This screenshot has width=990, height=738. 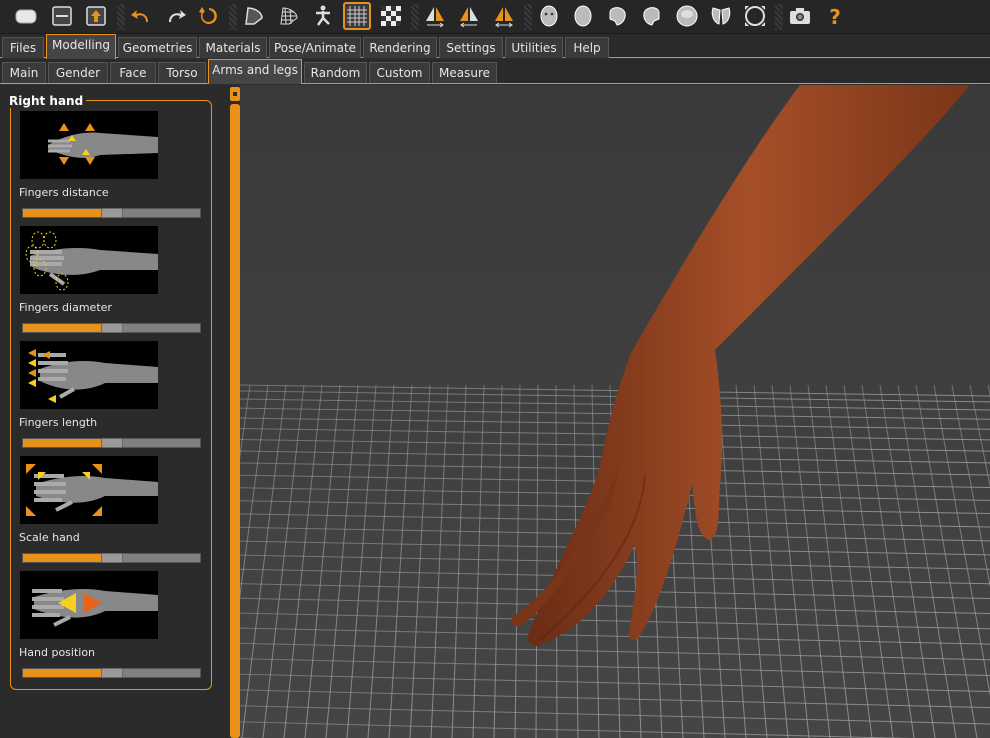 What do you see at coordinates (323, 16) in the screenshot?
I see `pose-icon` at bounding box center [323, 16].